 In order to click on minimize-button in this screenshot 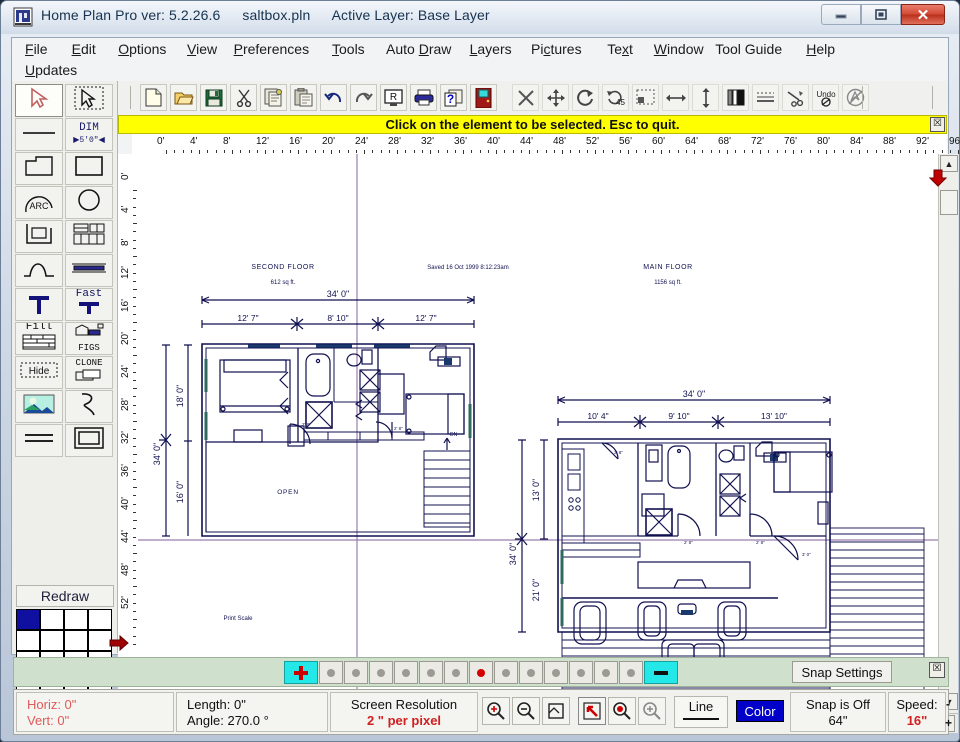, I will do `click(841, 14)`.